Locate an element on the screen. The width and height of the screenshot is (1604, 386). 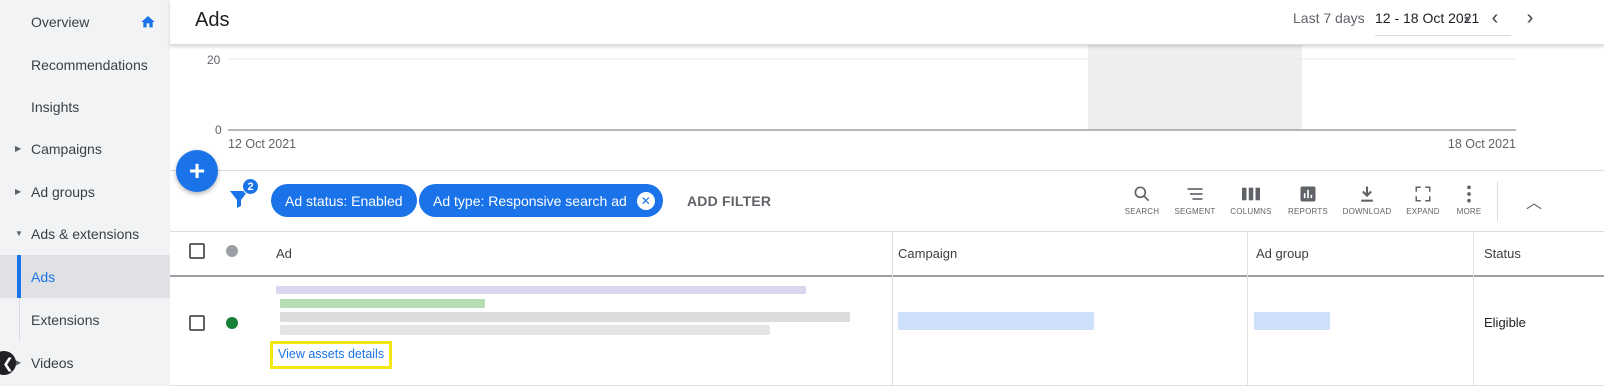
more-icon is located at coordinates (1469, 194).